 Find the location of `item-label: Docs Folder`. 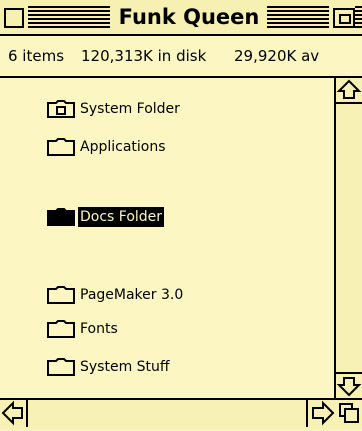

item-label: Docs Folder is located at coordinates (121, 217).